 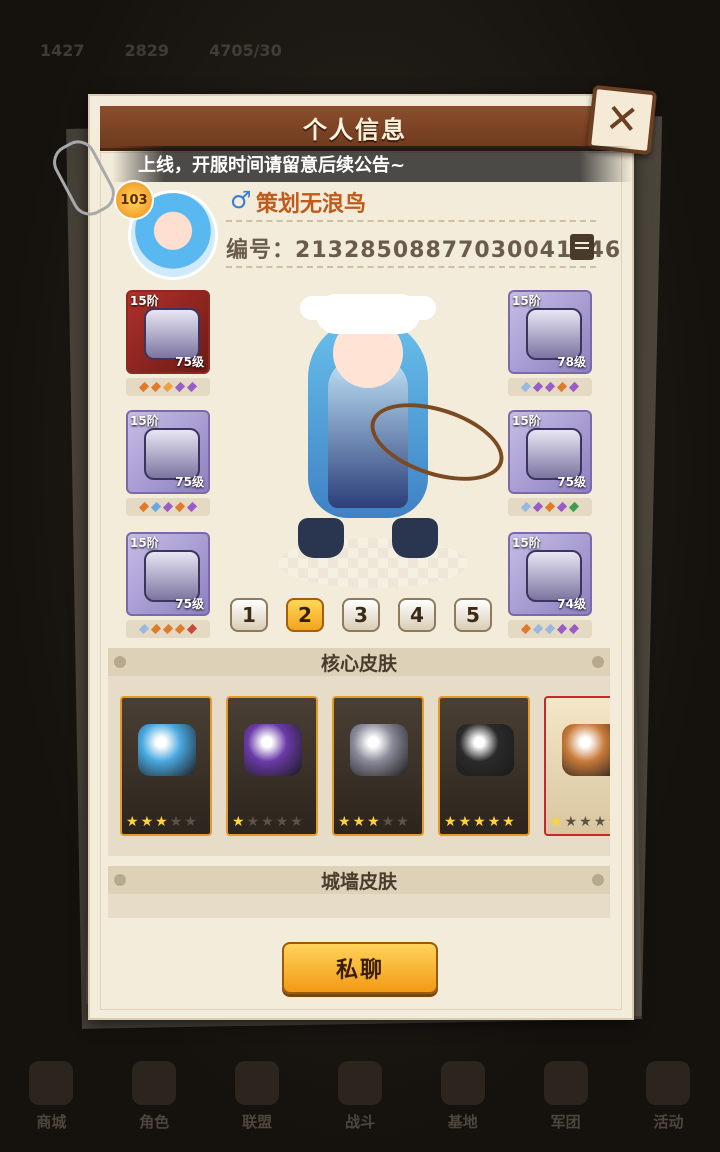 What do you see at coordinates (582, 247) in the screenshot?
I see `copy-id-icon` at bounding box center [582, 247].